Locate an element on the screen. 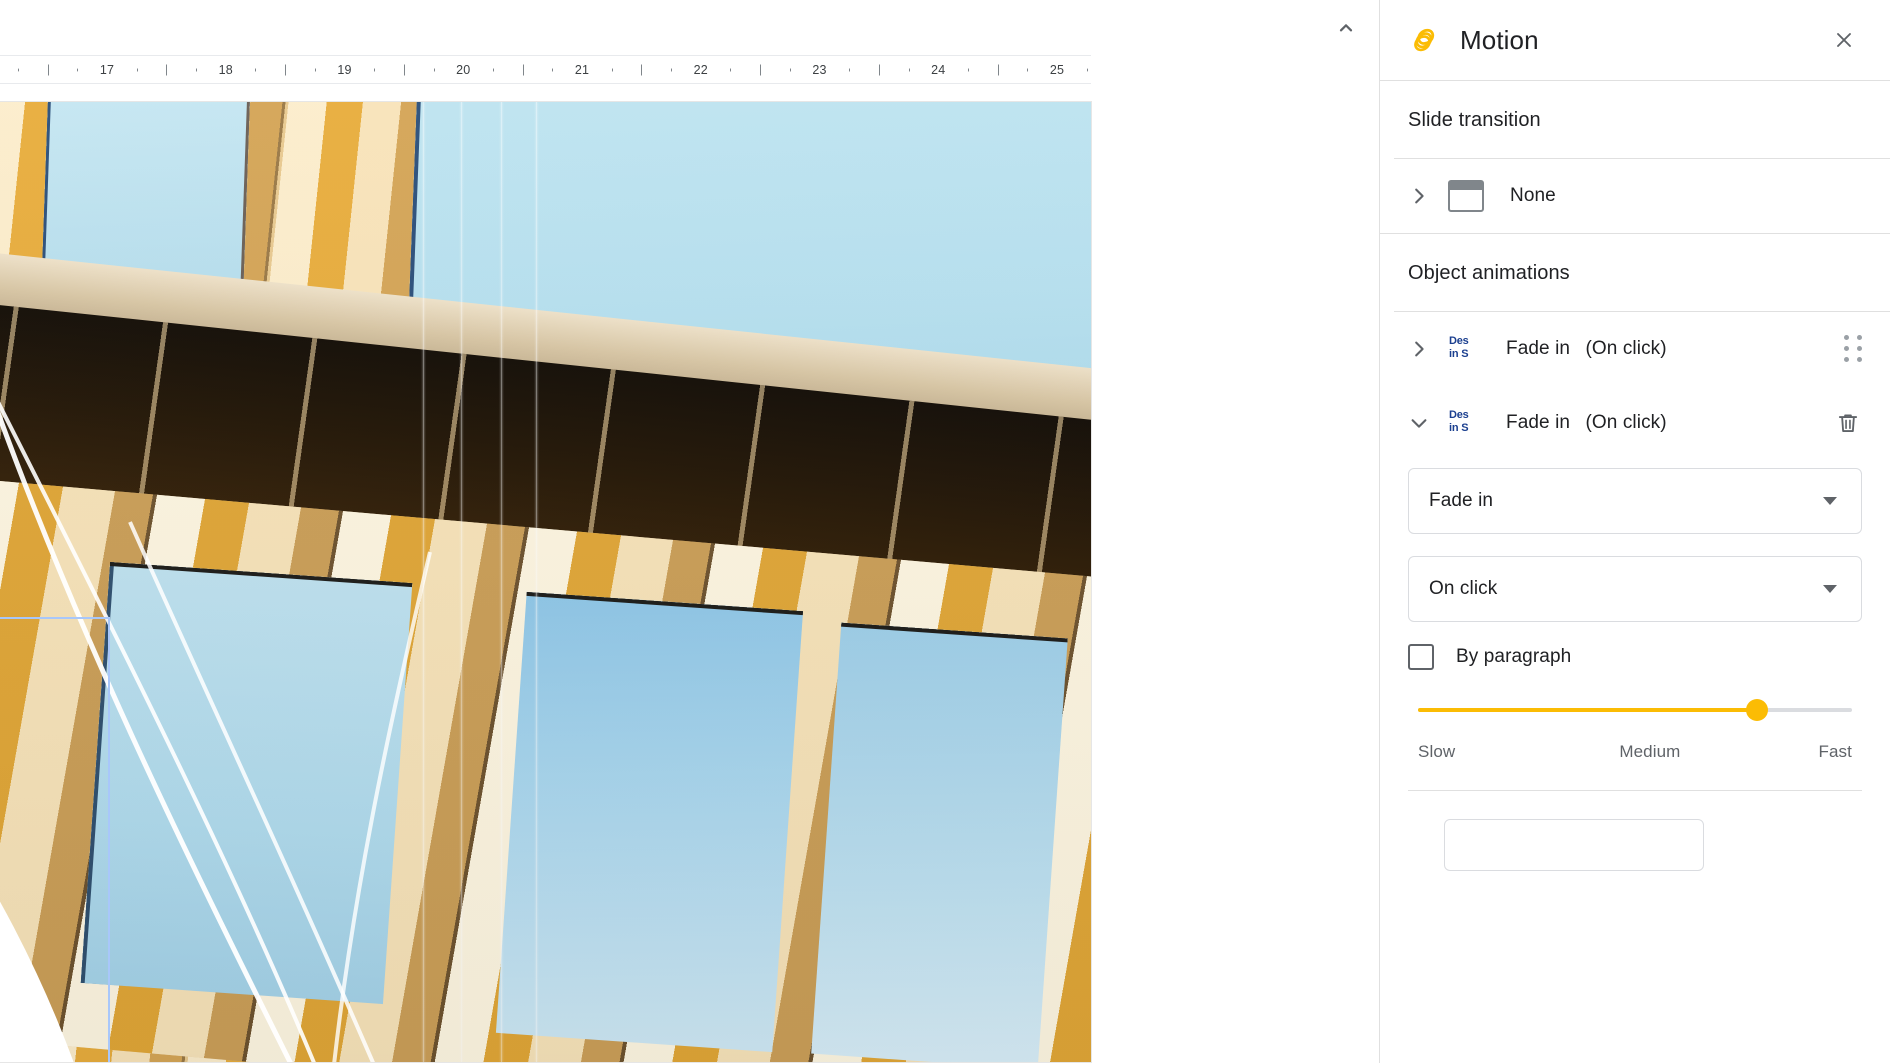 This screenshot has width=1890, height=1063. effect-select: Fade in is located at coordinates (1635, 501).